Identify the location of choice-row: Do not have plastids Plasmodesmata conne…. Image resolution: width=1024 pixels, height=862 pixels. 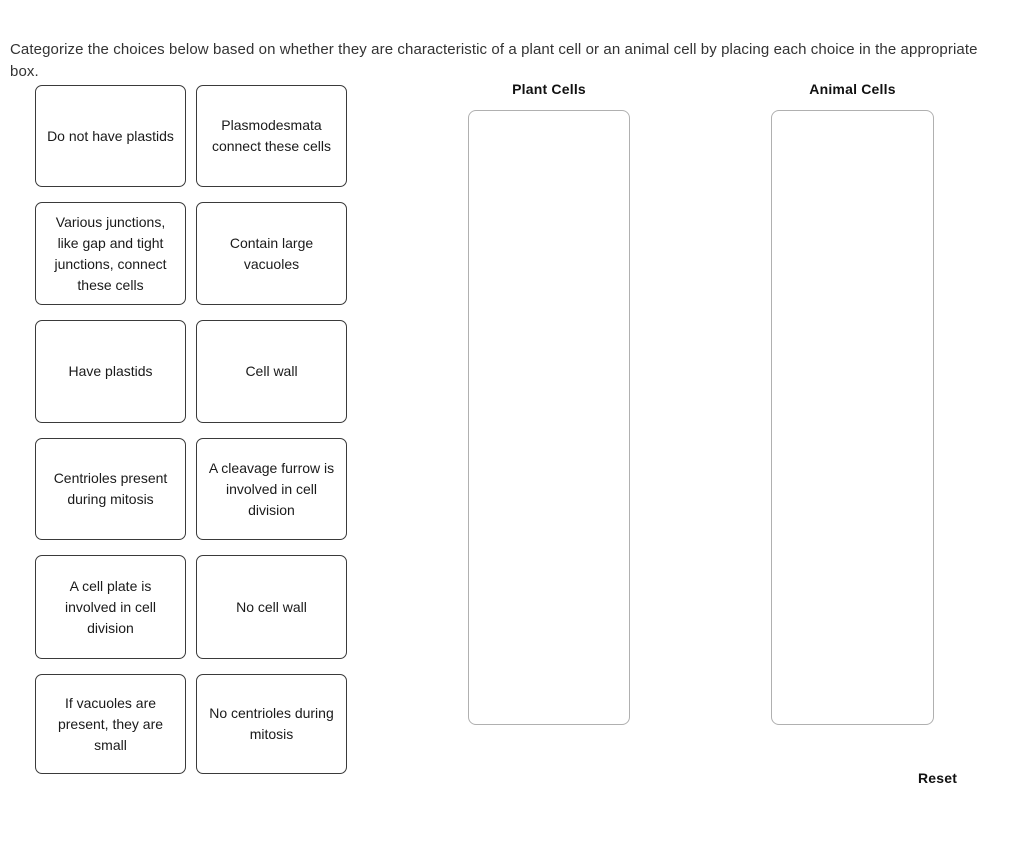
(191, 136).